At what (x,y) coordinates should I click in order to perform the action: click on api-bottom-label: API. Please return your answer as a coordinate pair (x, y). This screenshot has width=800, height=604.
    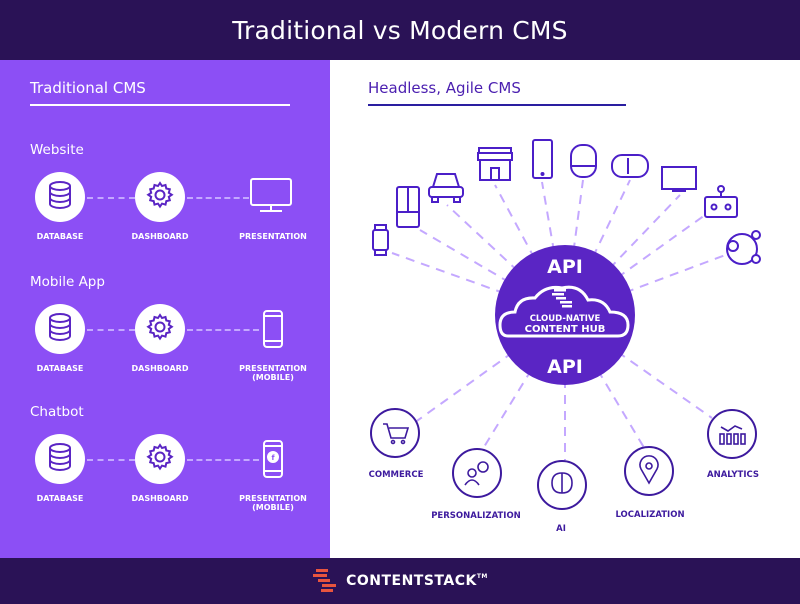
    Looking at the image, I should click on (565, 367).